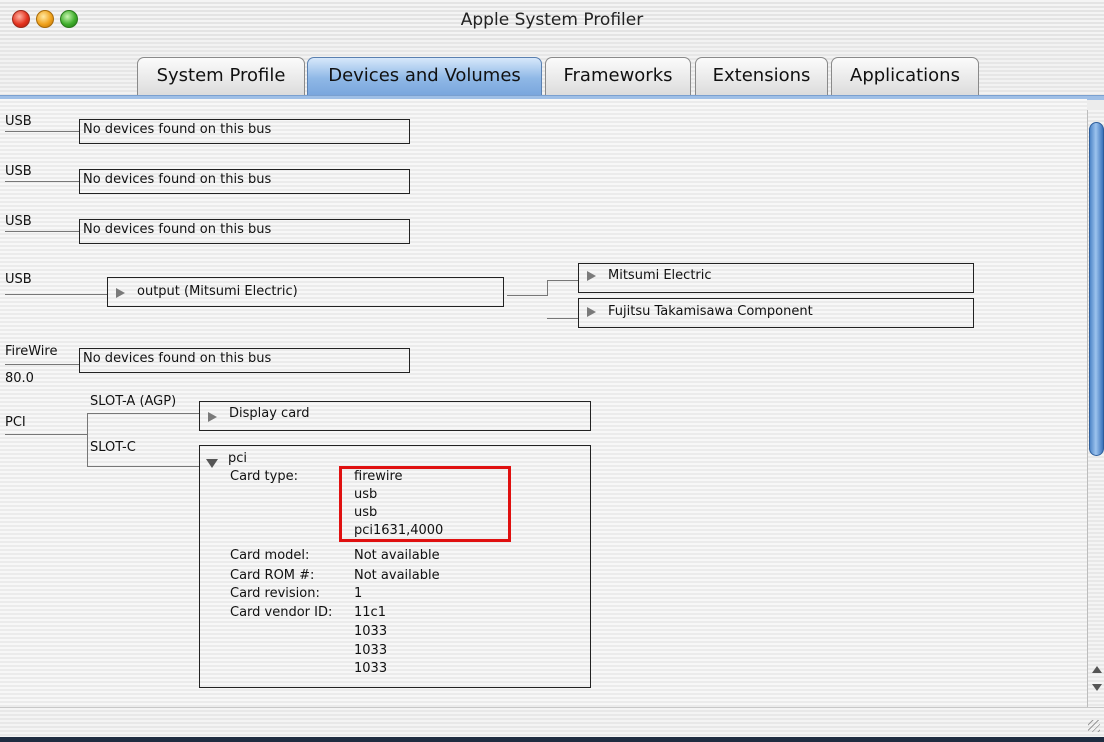 Image resolution: width=1104 pixels, height=742 pixels. What do you see at coordinates (1094, 726) in the screenshot?
I see `resize-grip-icon` at bounding box center [1094, 726].